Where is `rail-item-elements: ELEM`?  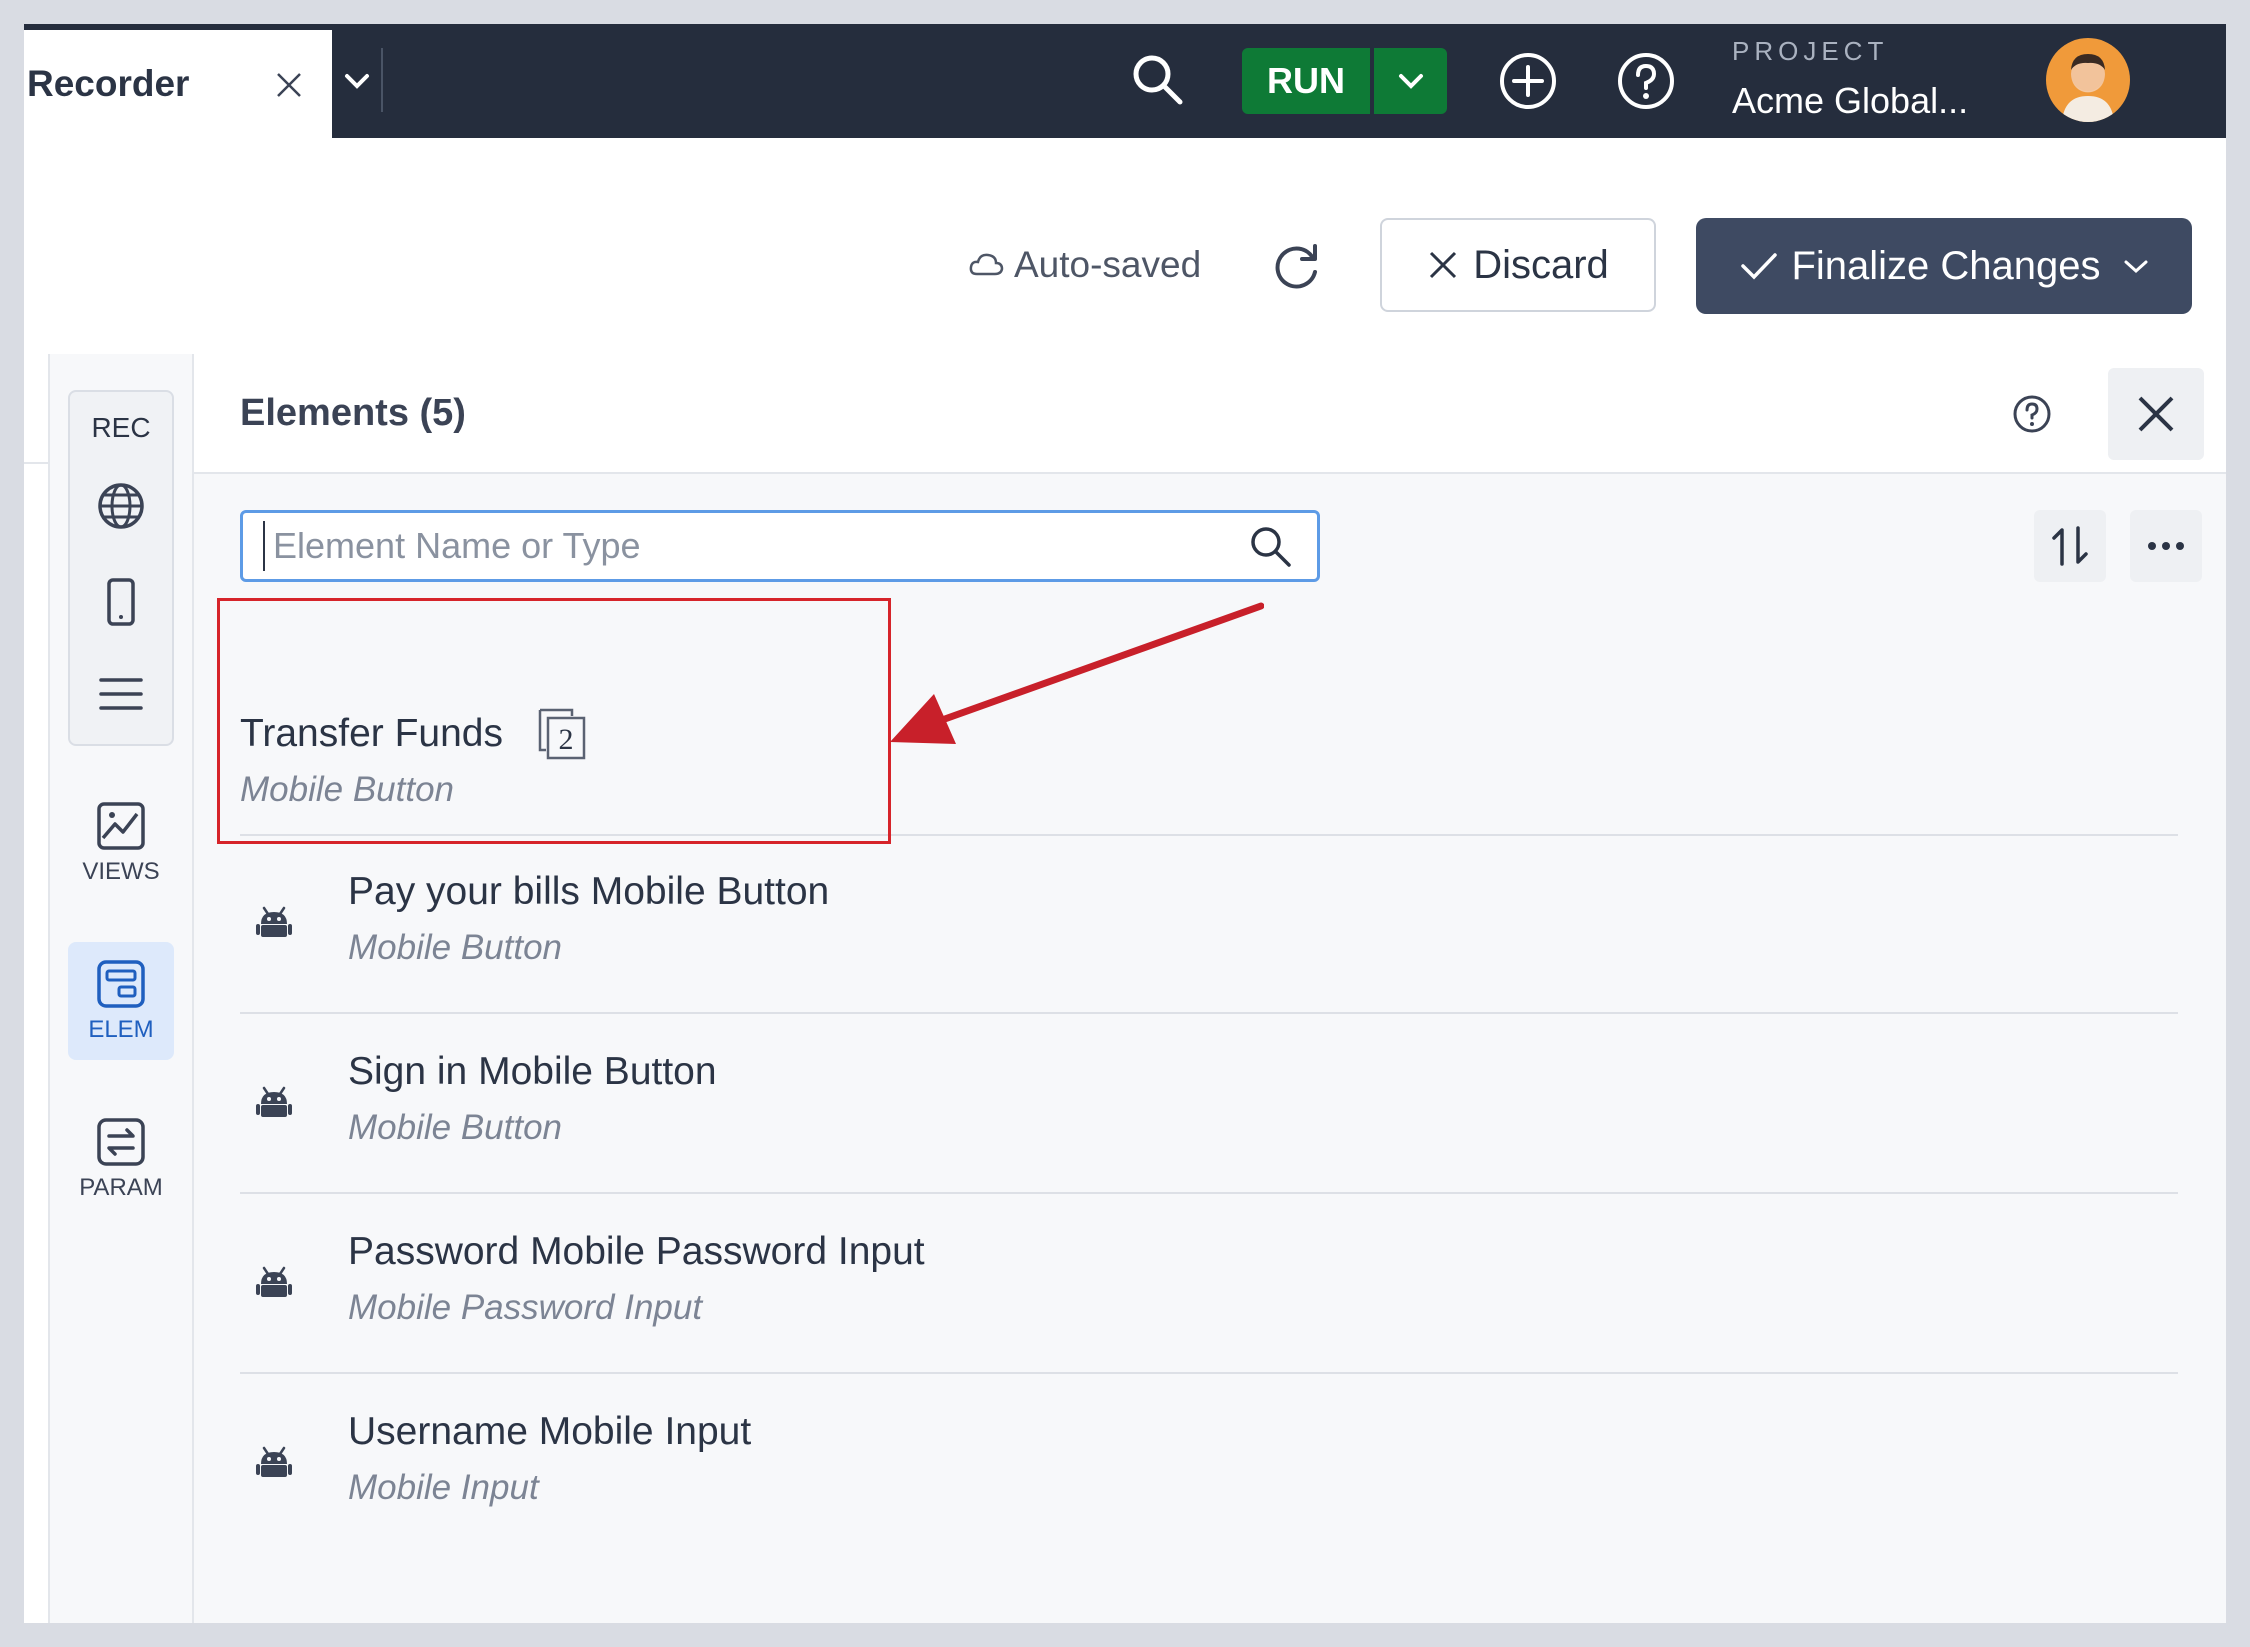
rail-item-elements: ELEM is located at coordinates (121, 1001).